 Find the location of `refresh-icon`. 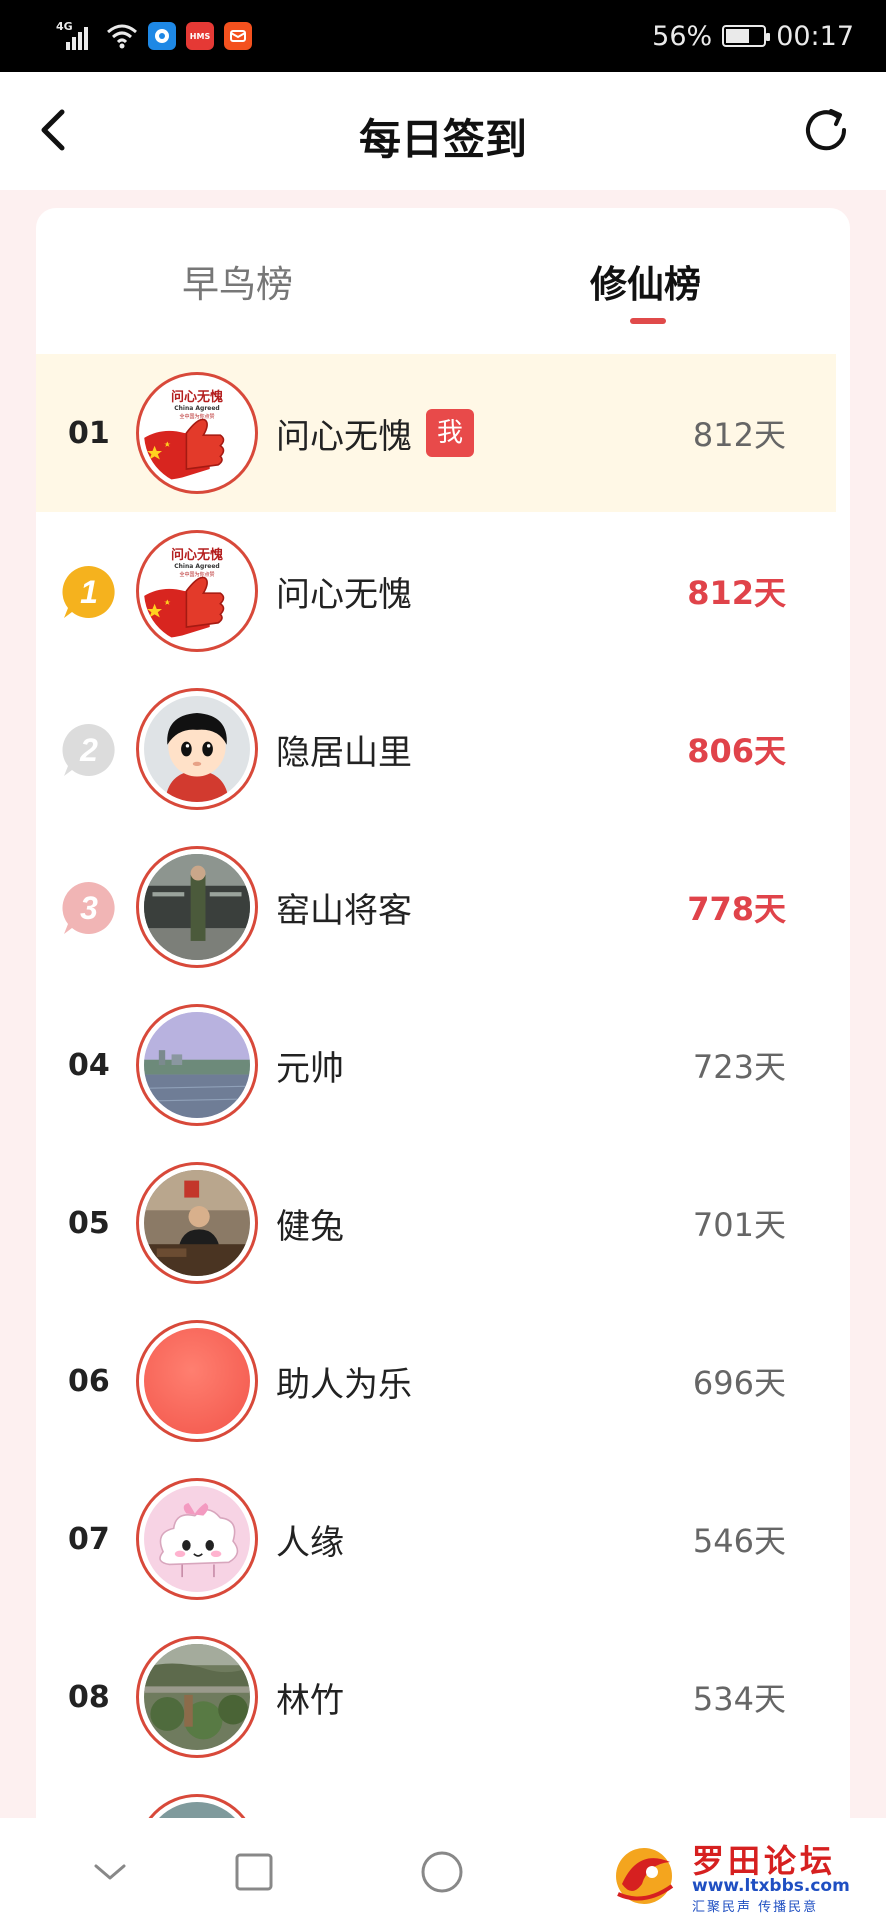

refresh-icon is located at coordinates (826, 130).